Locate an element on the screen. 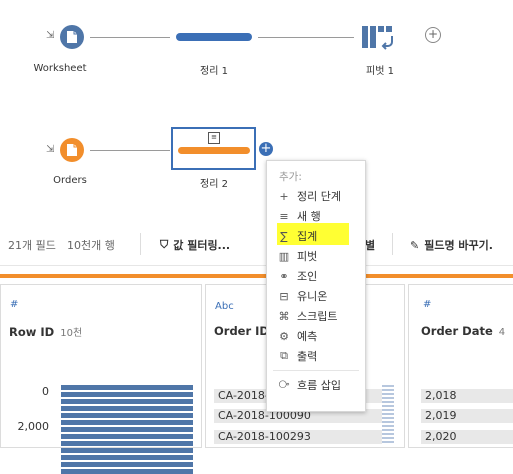 The width and height of the screenshot is (513, 474). menu-item-label: 조인 is located at coordinates (307, 276).